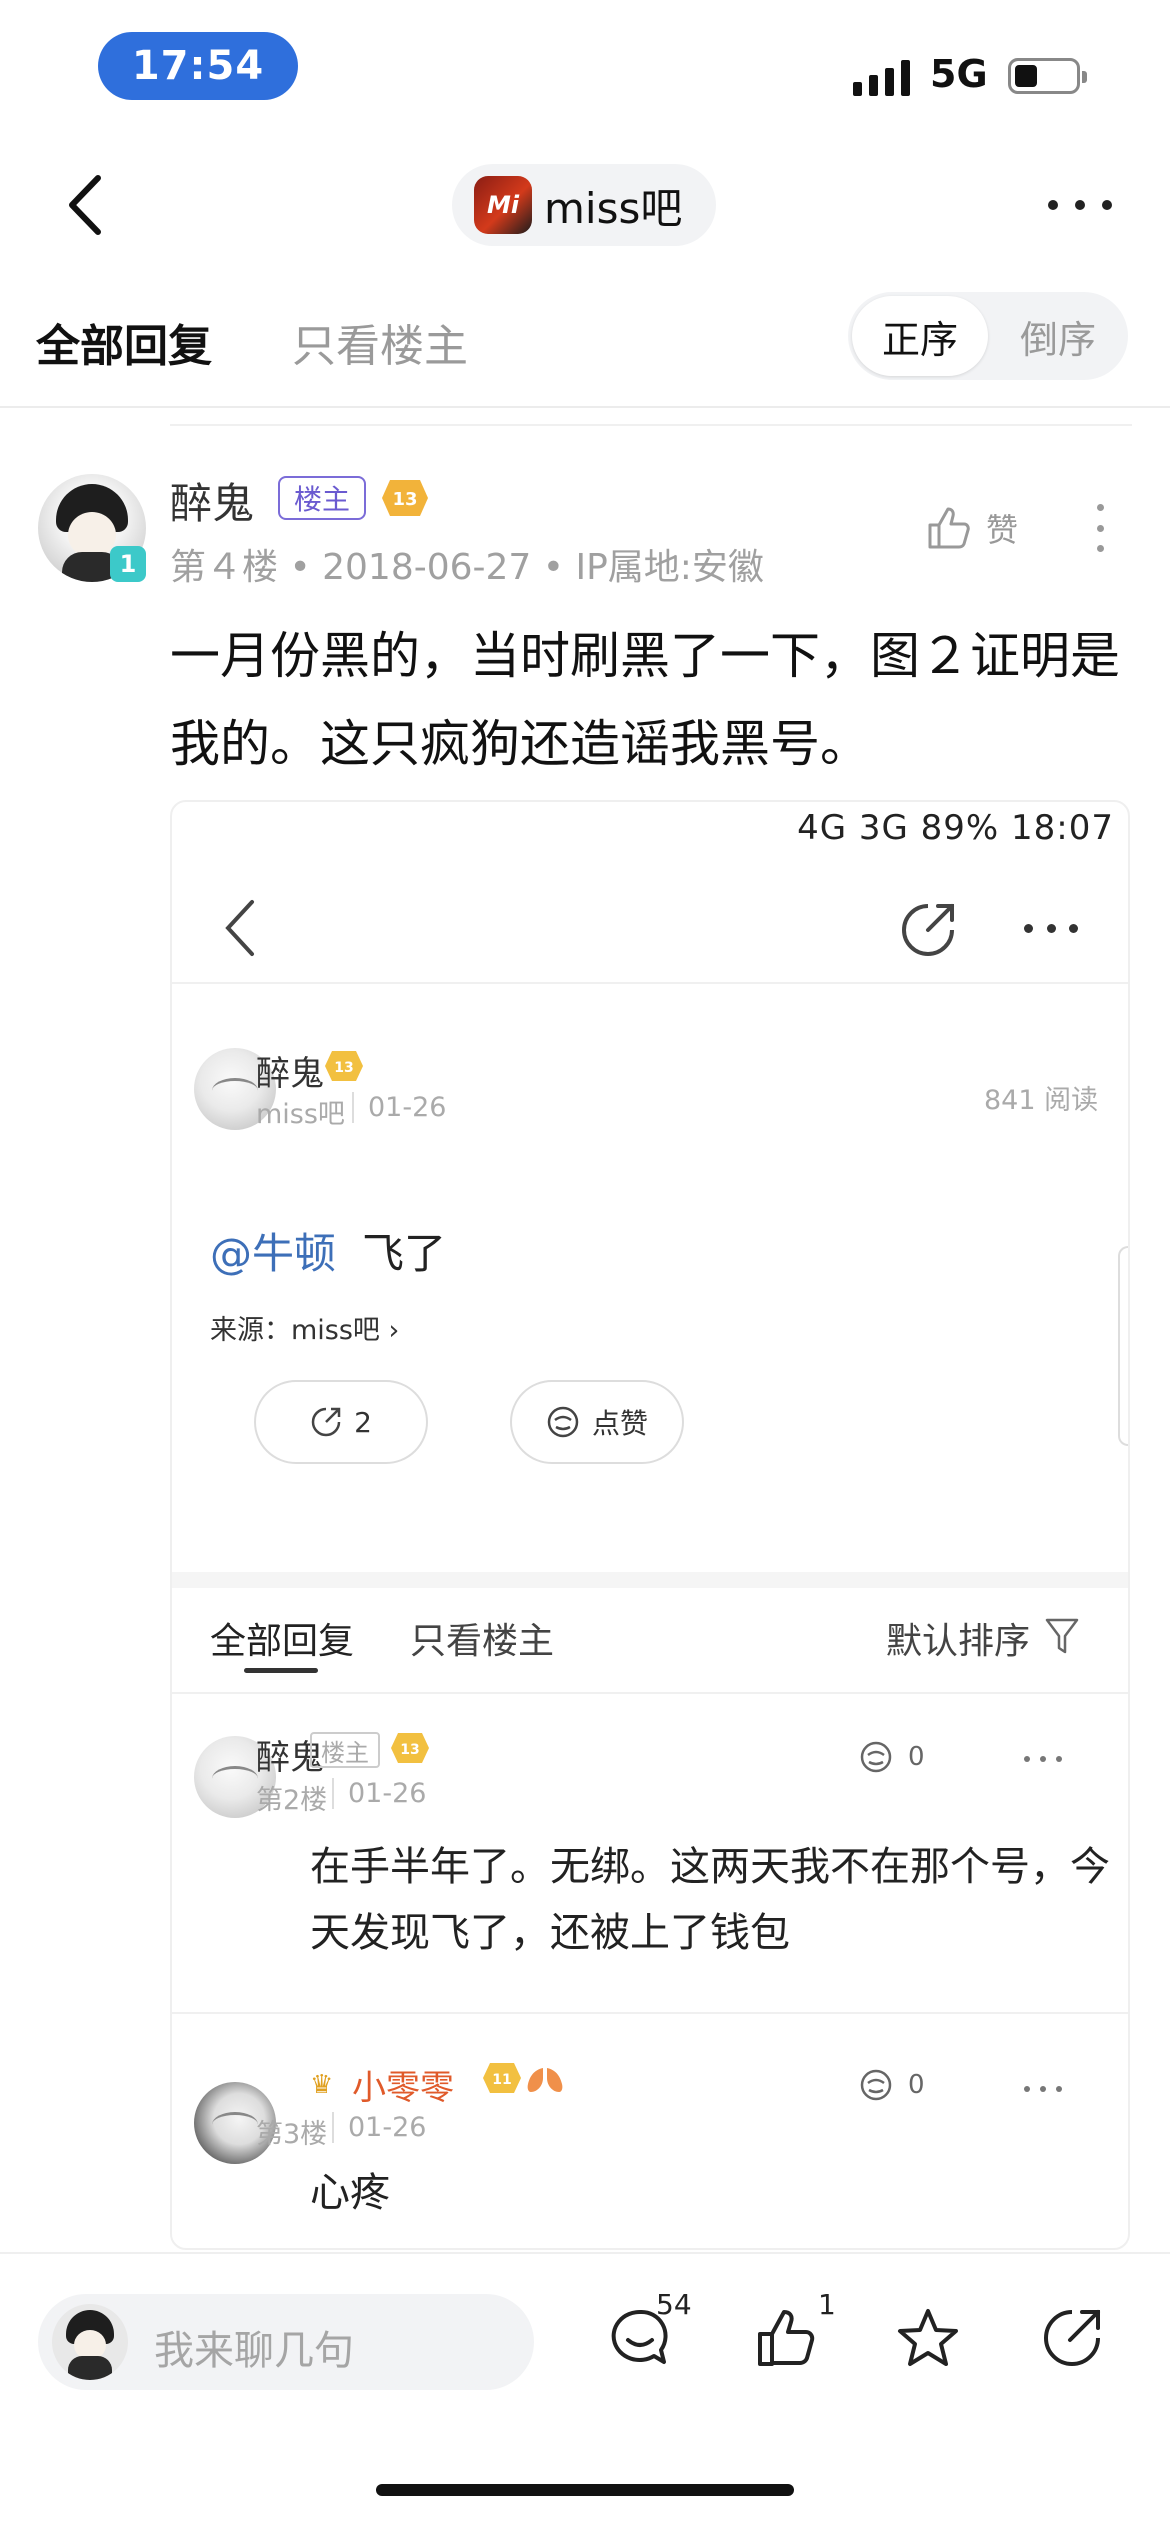  What do you see at coordinates (710, 1900) in the screenshot?
I see `reply-text: 在手半年了。无绑。这两天我不在那个号，今天发现飞了，还被上了钱包` at bounding box center [710, 1900].